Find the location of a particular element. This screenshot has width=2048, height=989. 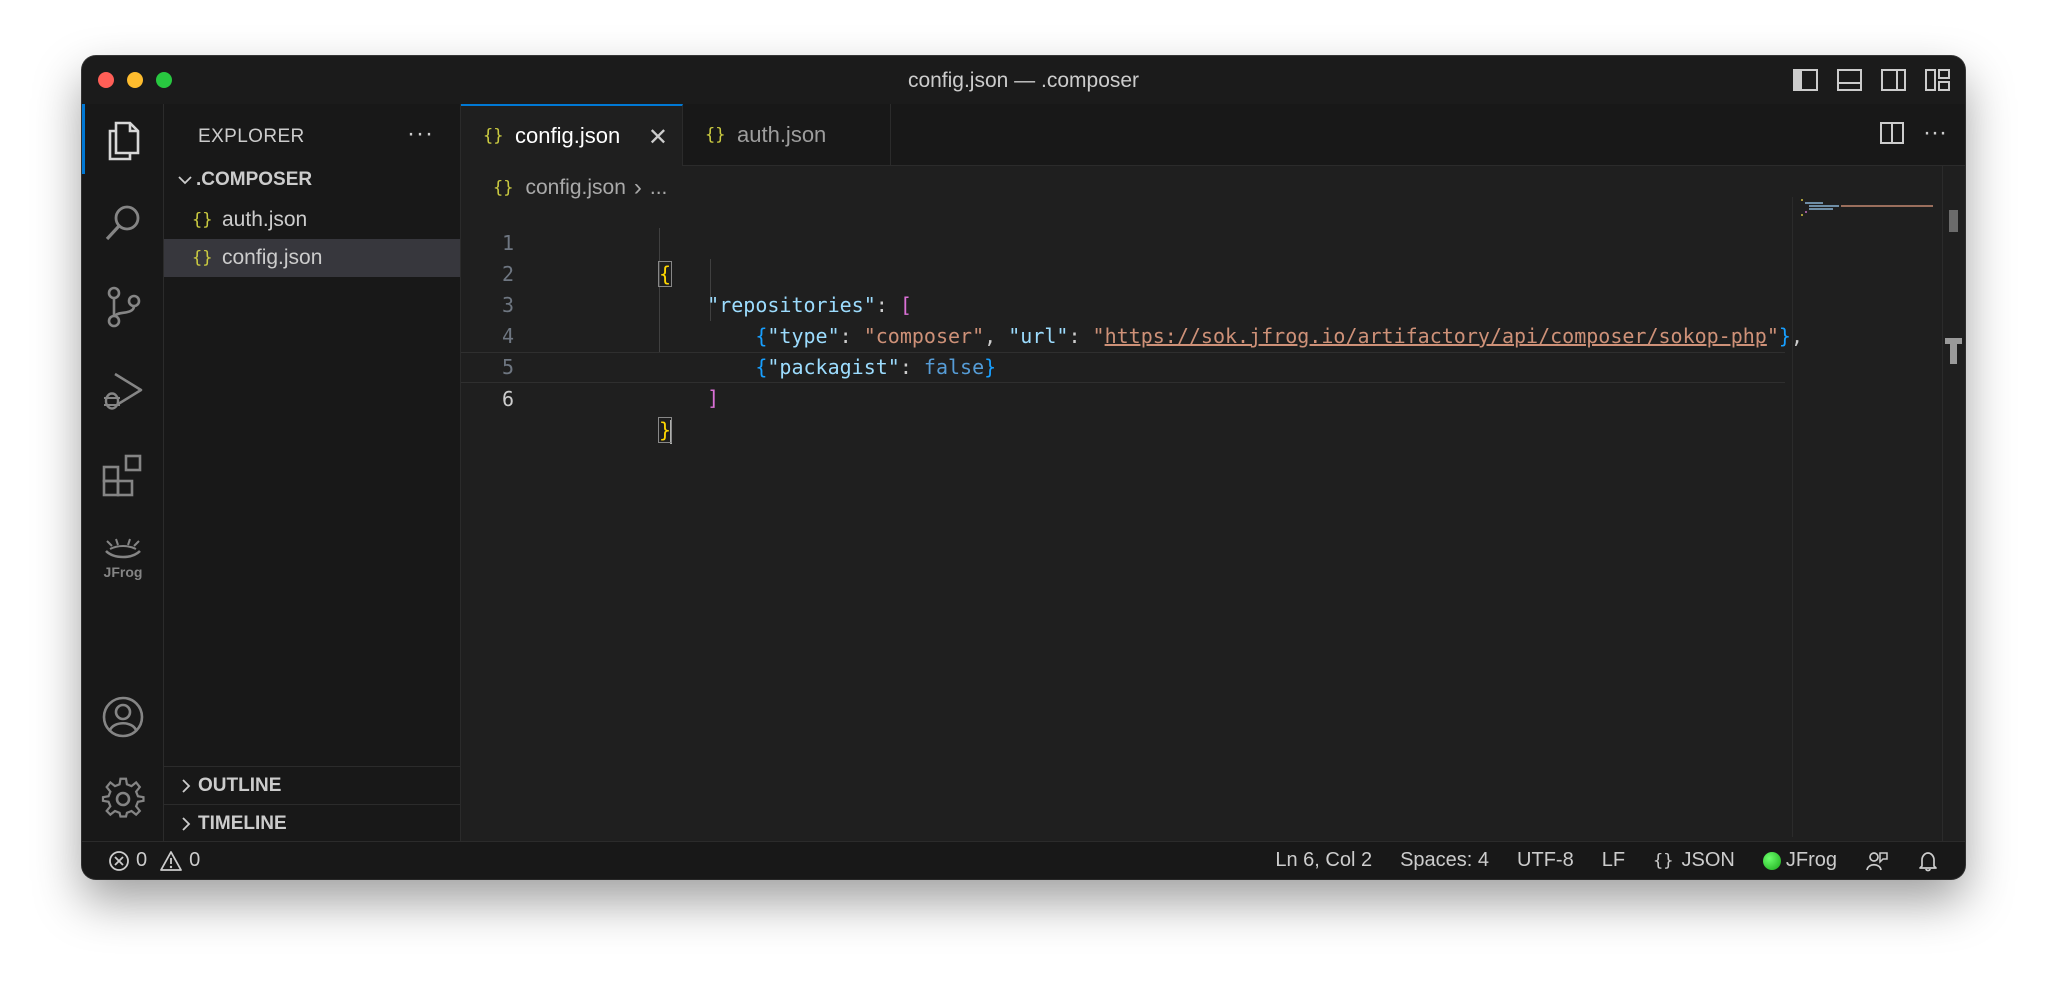

files-icon is located at coordinates (124, 141).